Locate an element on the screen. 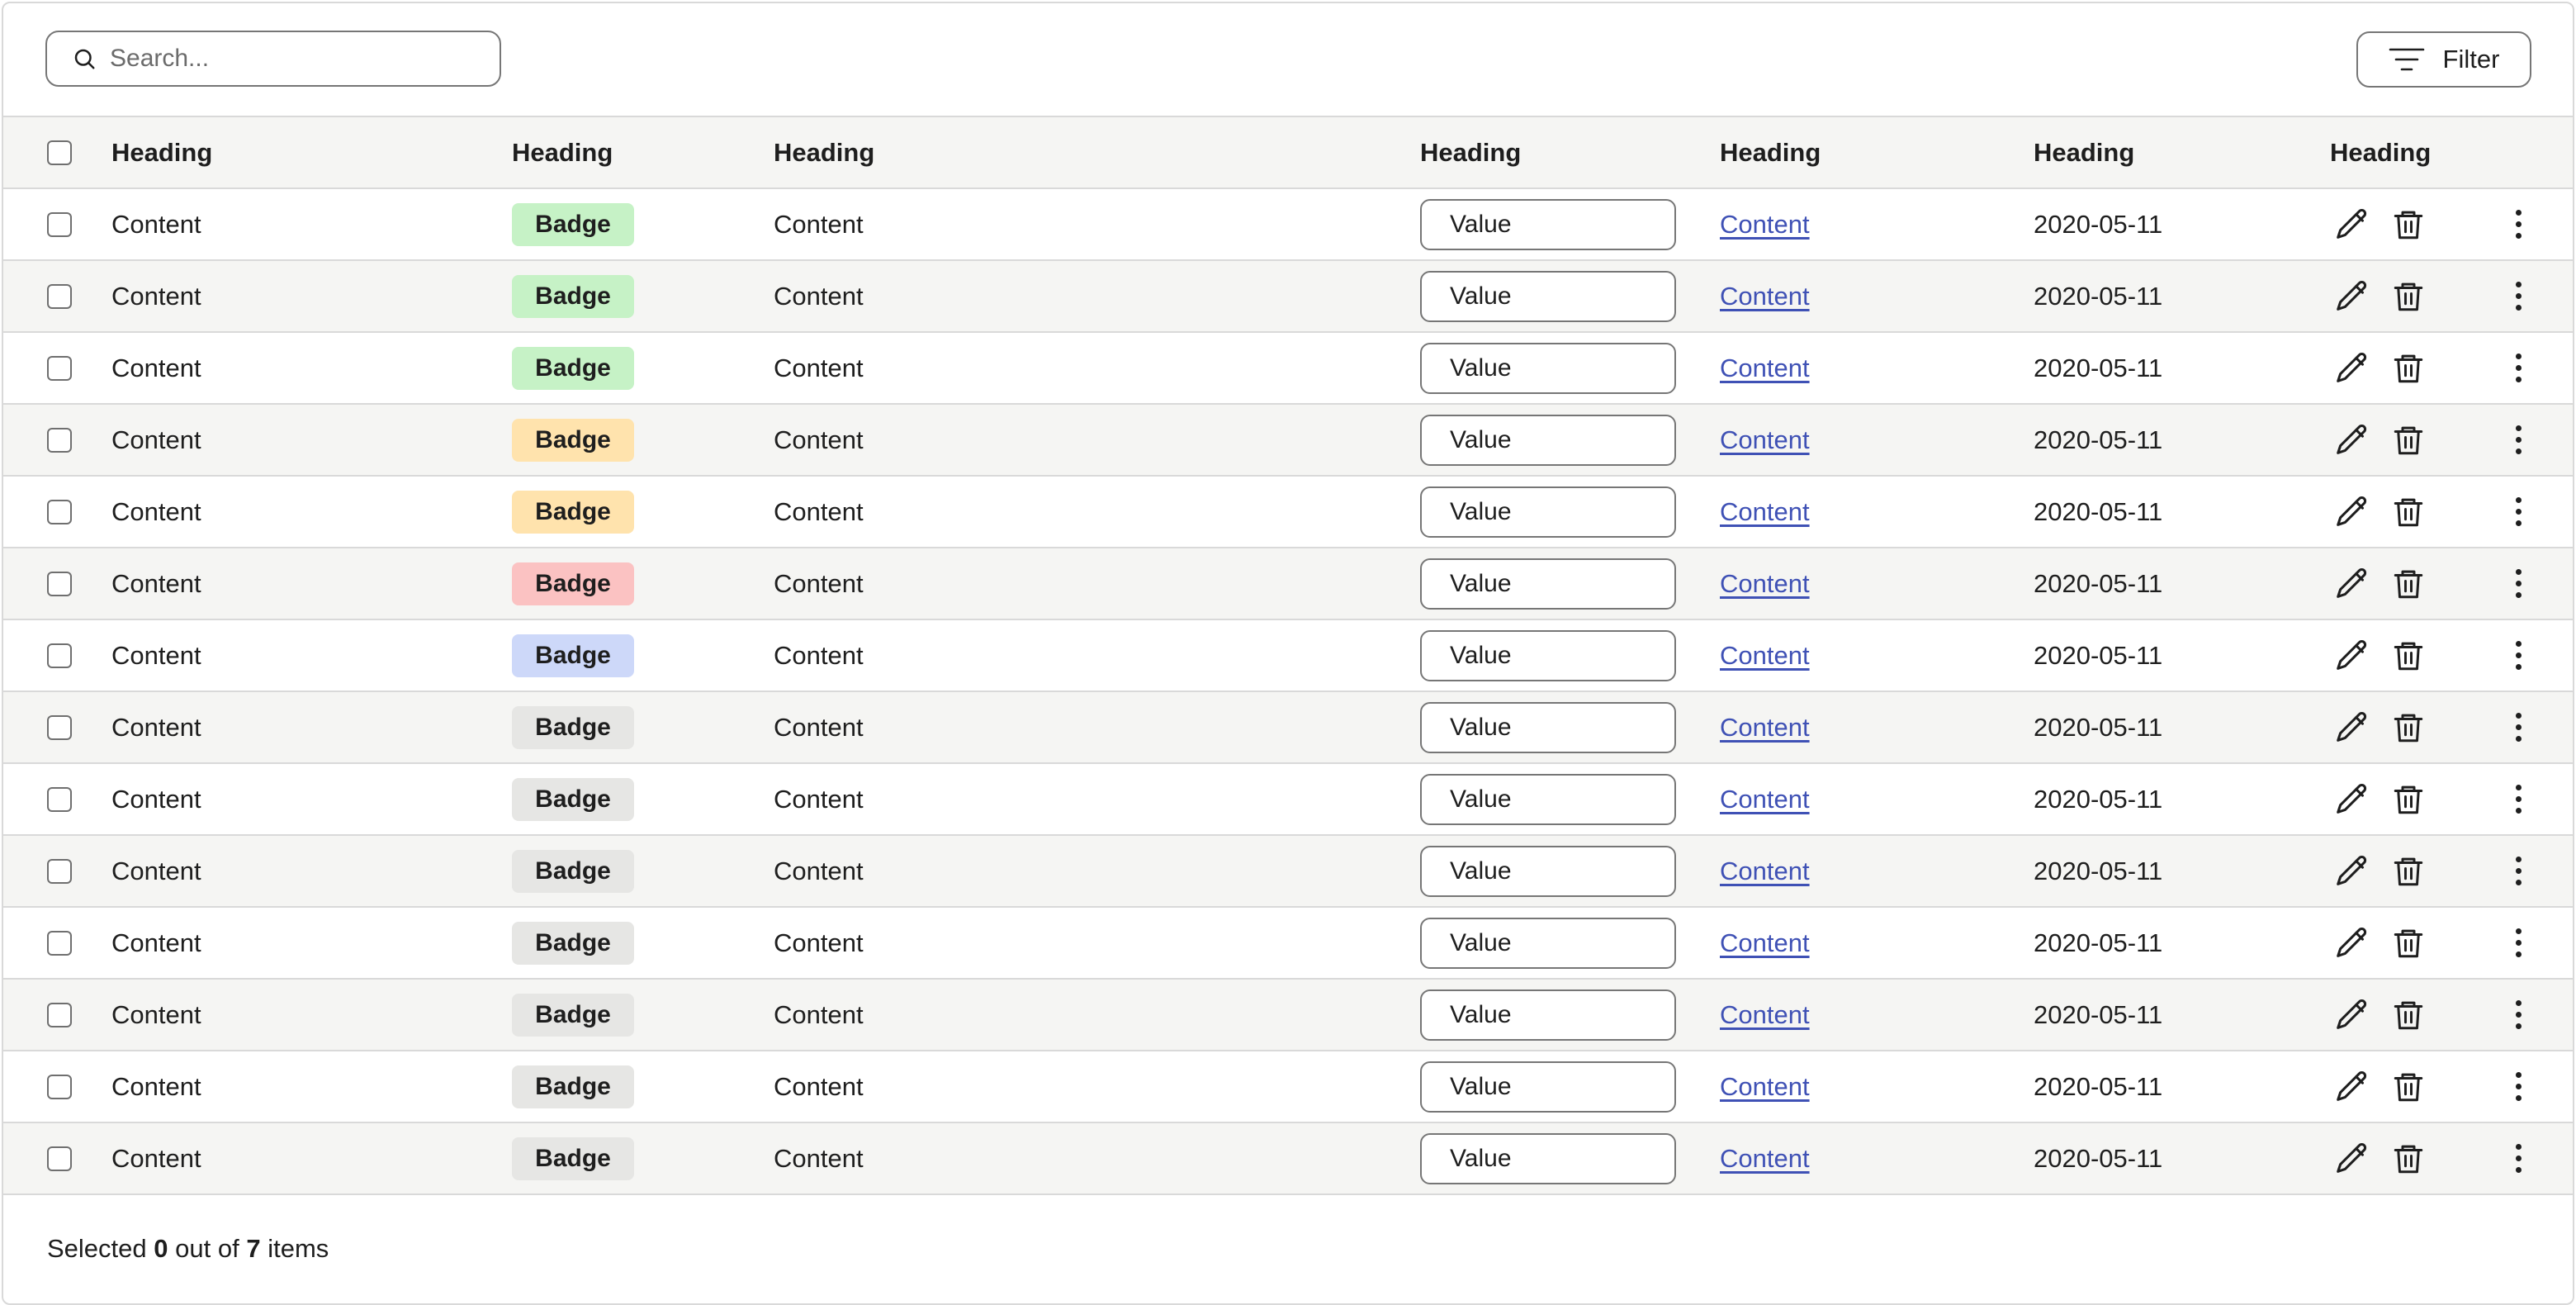  select-all-checkbox is located at coordinates (59, 152).